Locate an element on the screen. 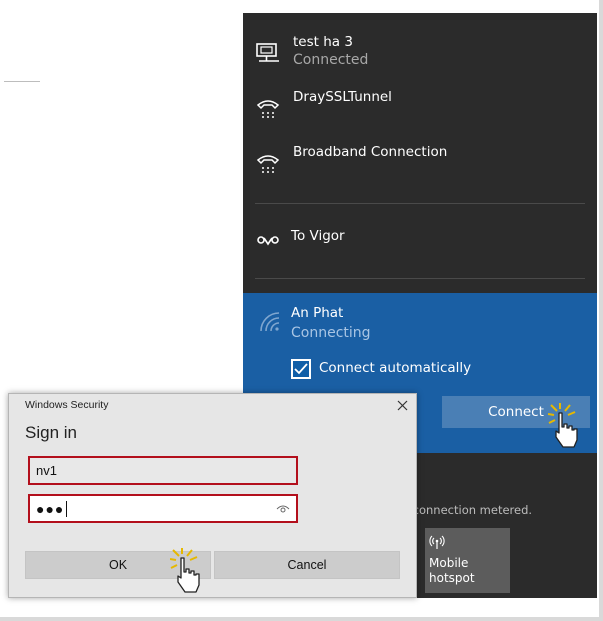  wifi-icon is located at coordinates (270, 322).